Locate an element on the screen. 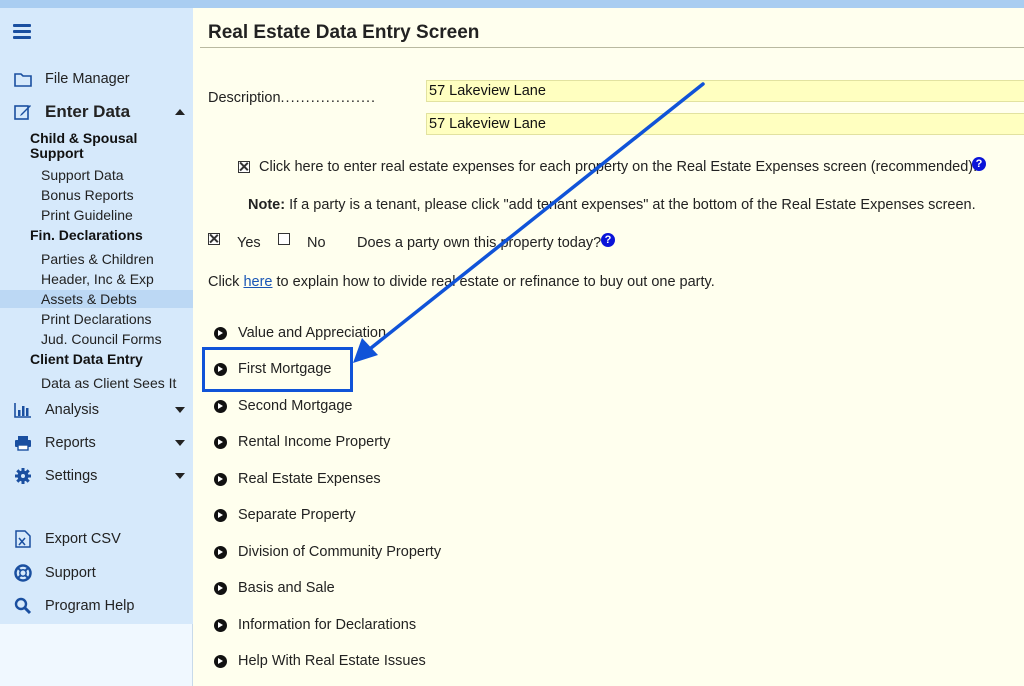  sidebar-subitem-parties-children: Parties & Children is located at coordinates (116, 259).